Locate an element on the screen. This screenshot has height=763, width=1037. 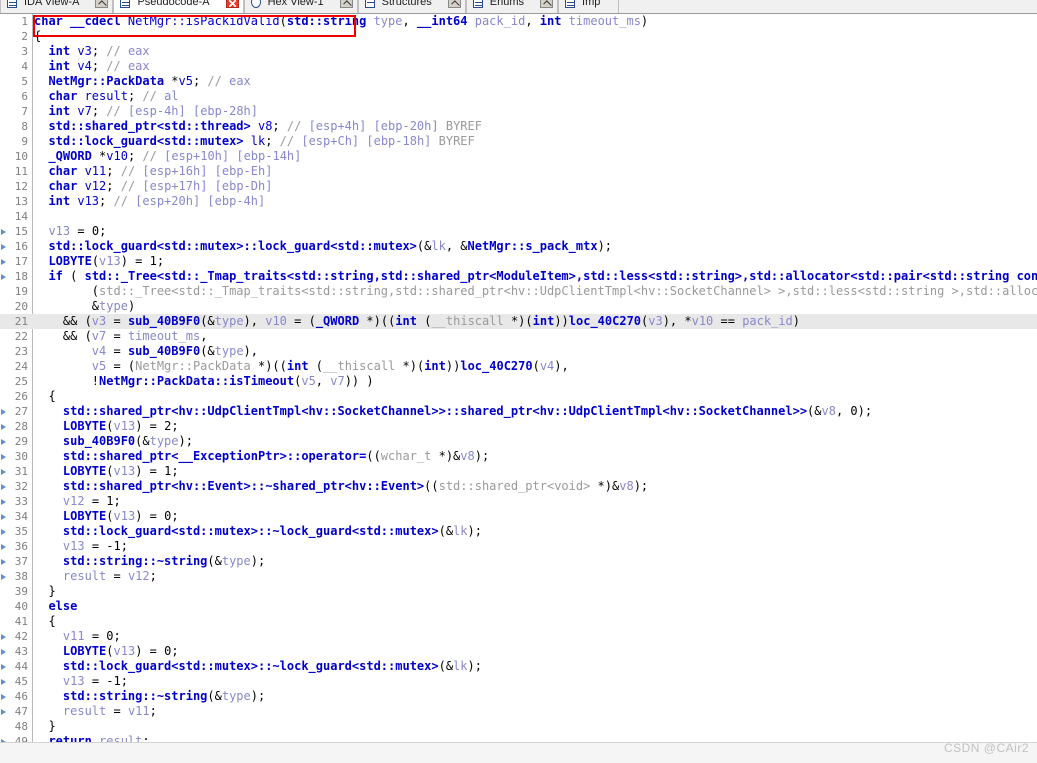
tab-ida-view-a: IDA View-A is located at coordinates (57, 6).